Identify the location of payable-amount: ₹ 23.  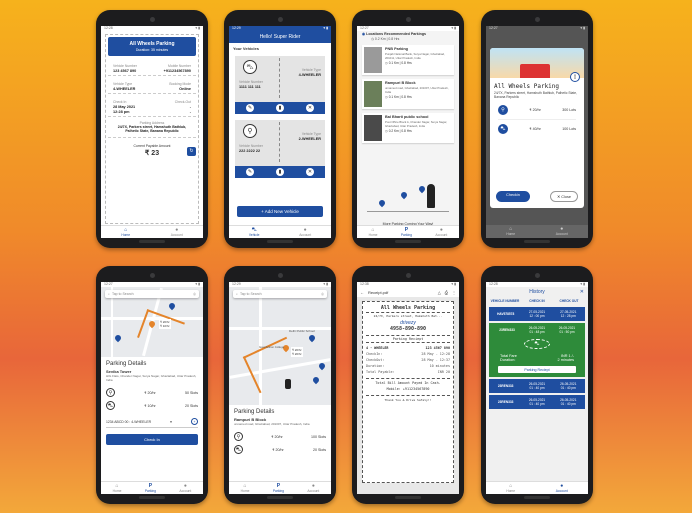
(152, 153).